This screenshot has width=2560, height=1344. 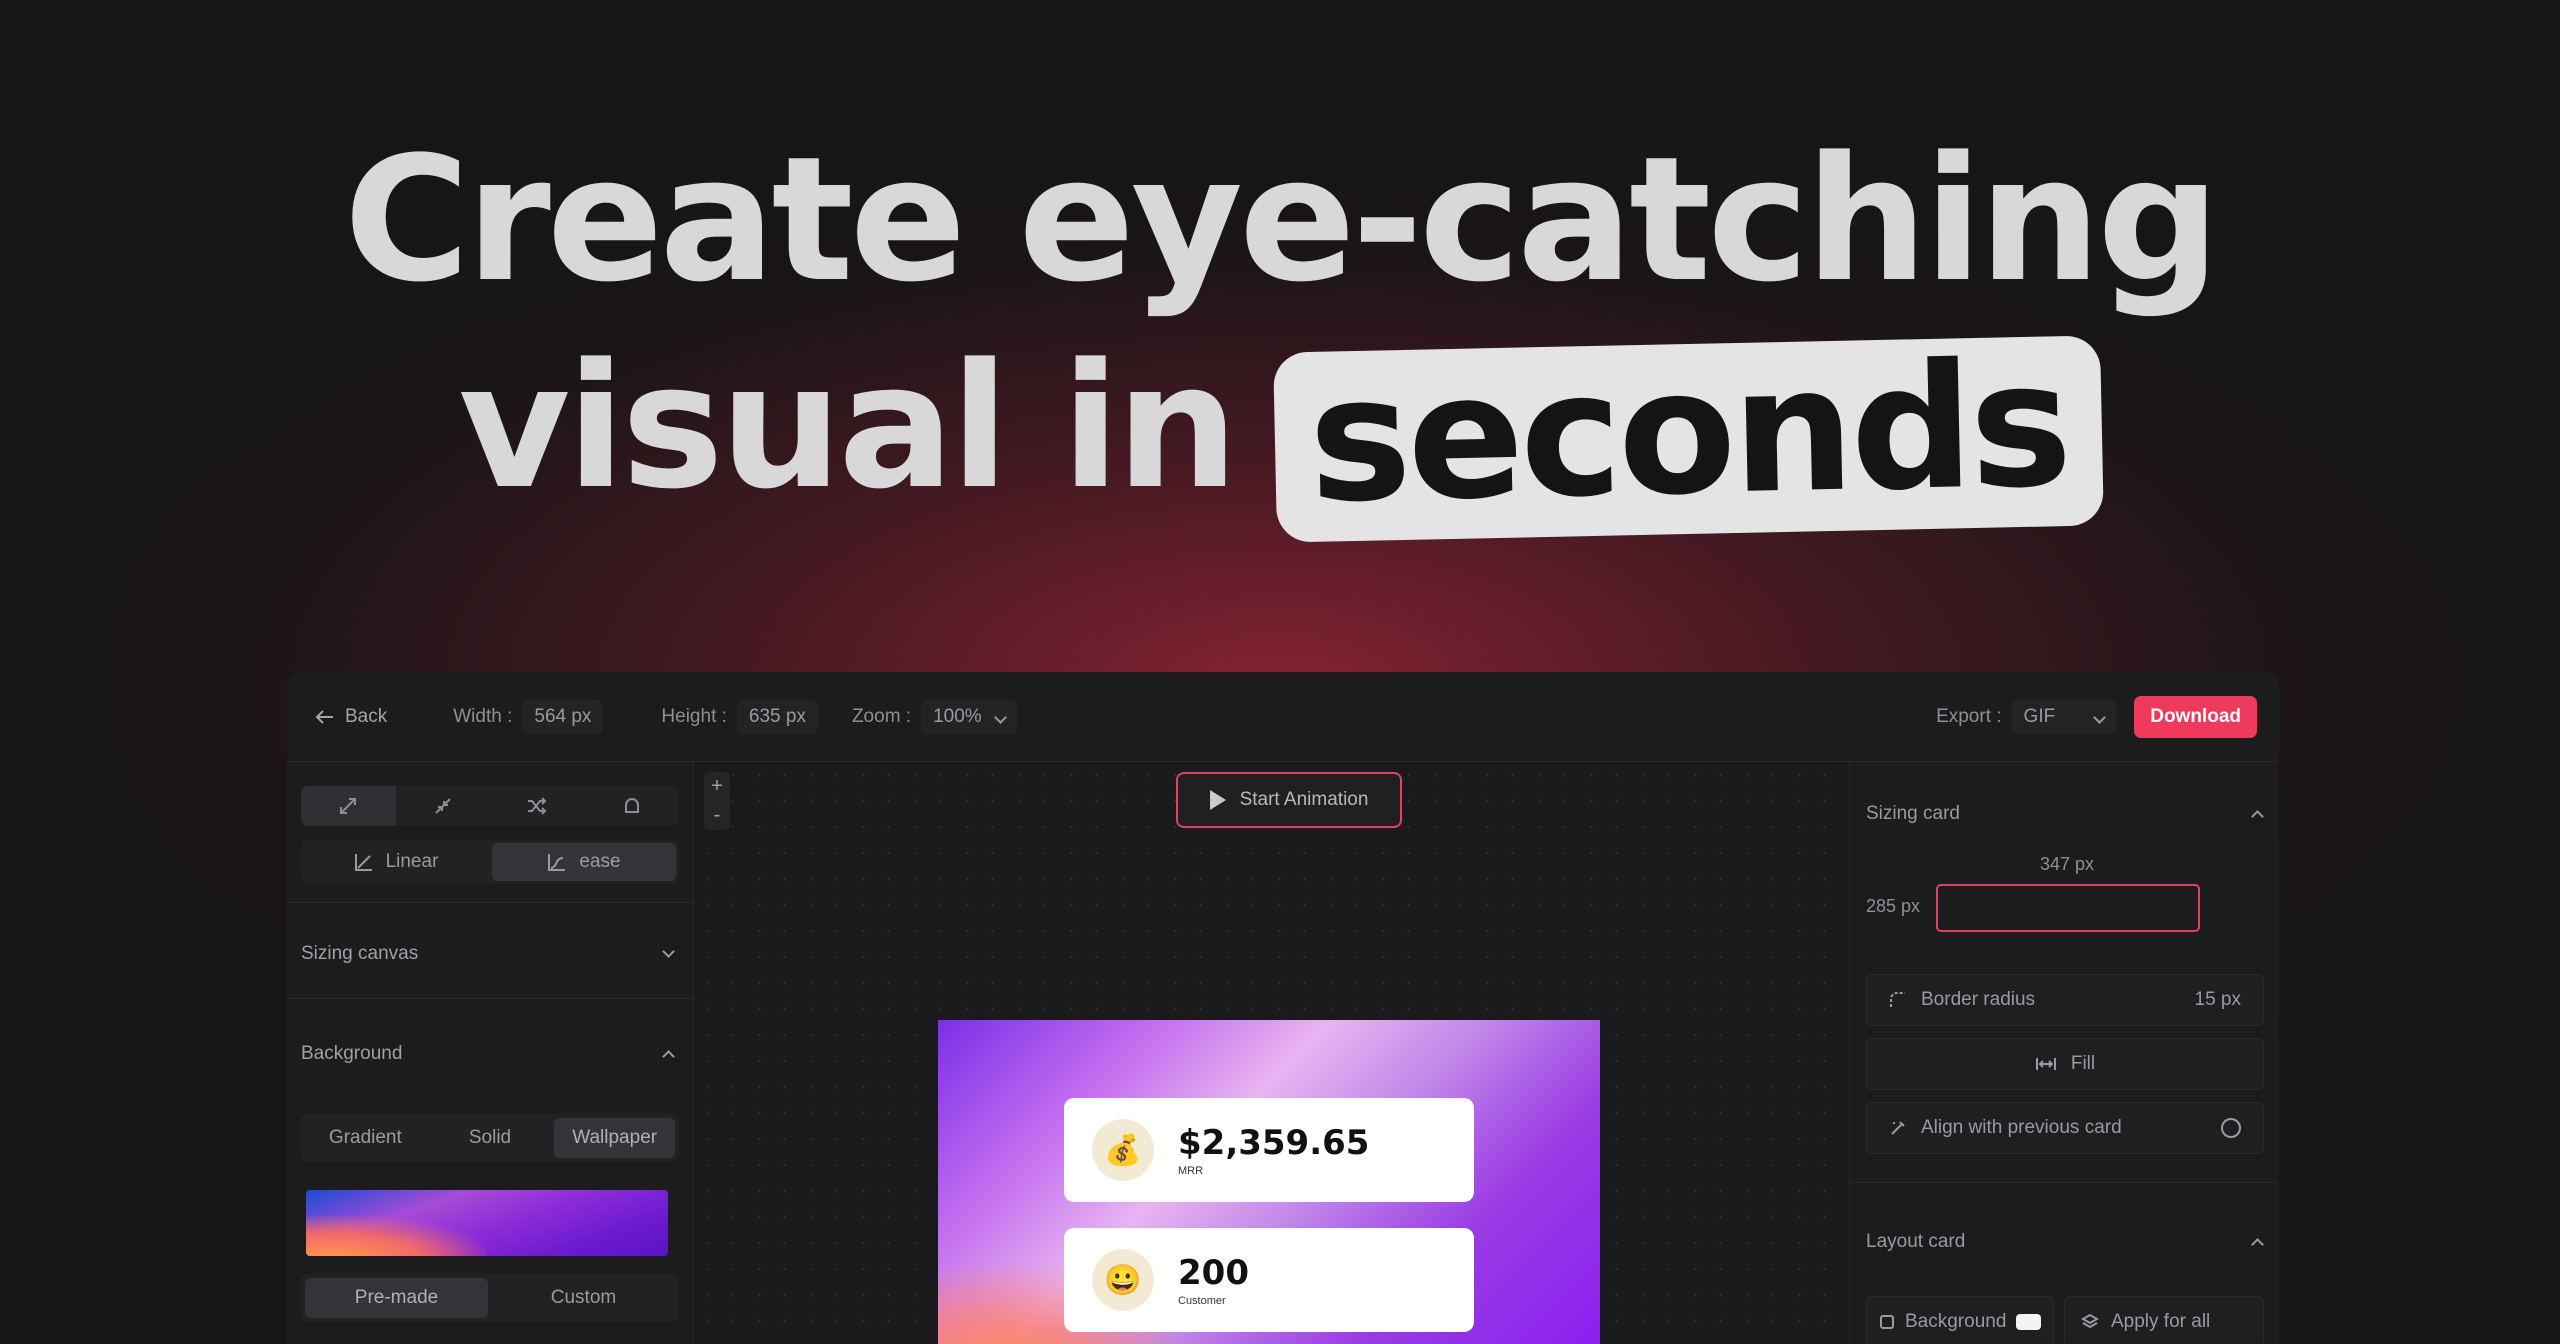 I want to click on height-label: Height :, so click(x=694, y=716).